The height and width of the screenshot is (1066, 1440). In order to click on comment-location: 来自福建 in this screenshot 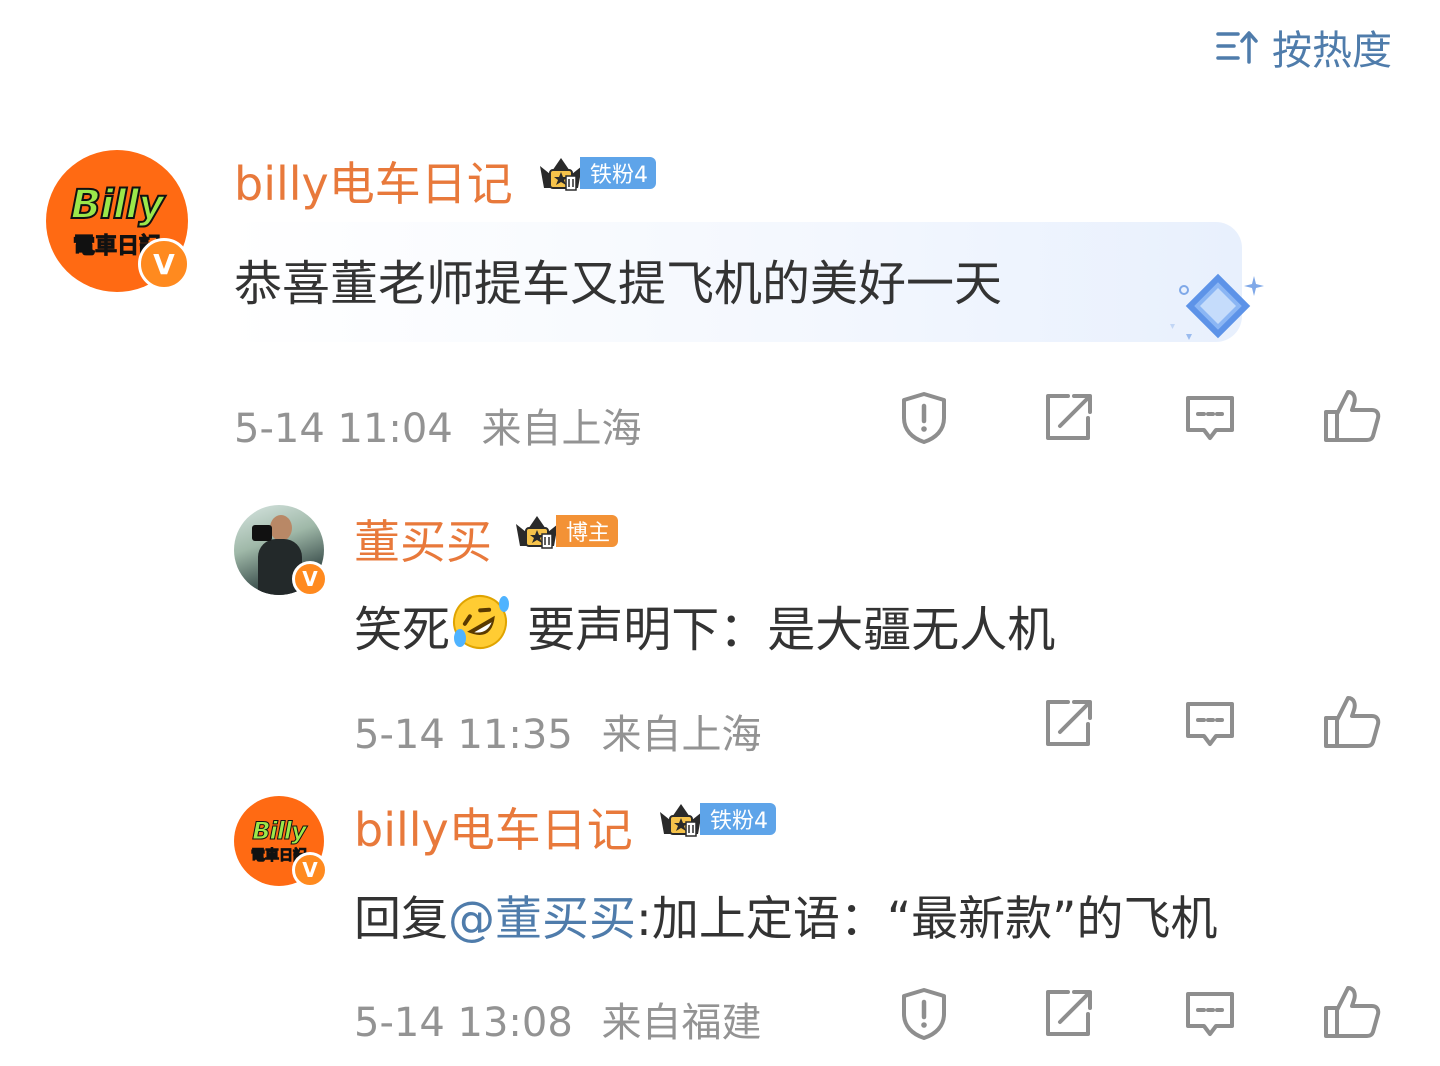, I will do `click(681, 1023)`.